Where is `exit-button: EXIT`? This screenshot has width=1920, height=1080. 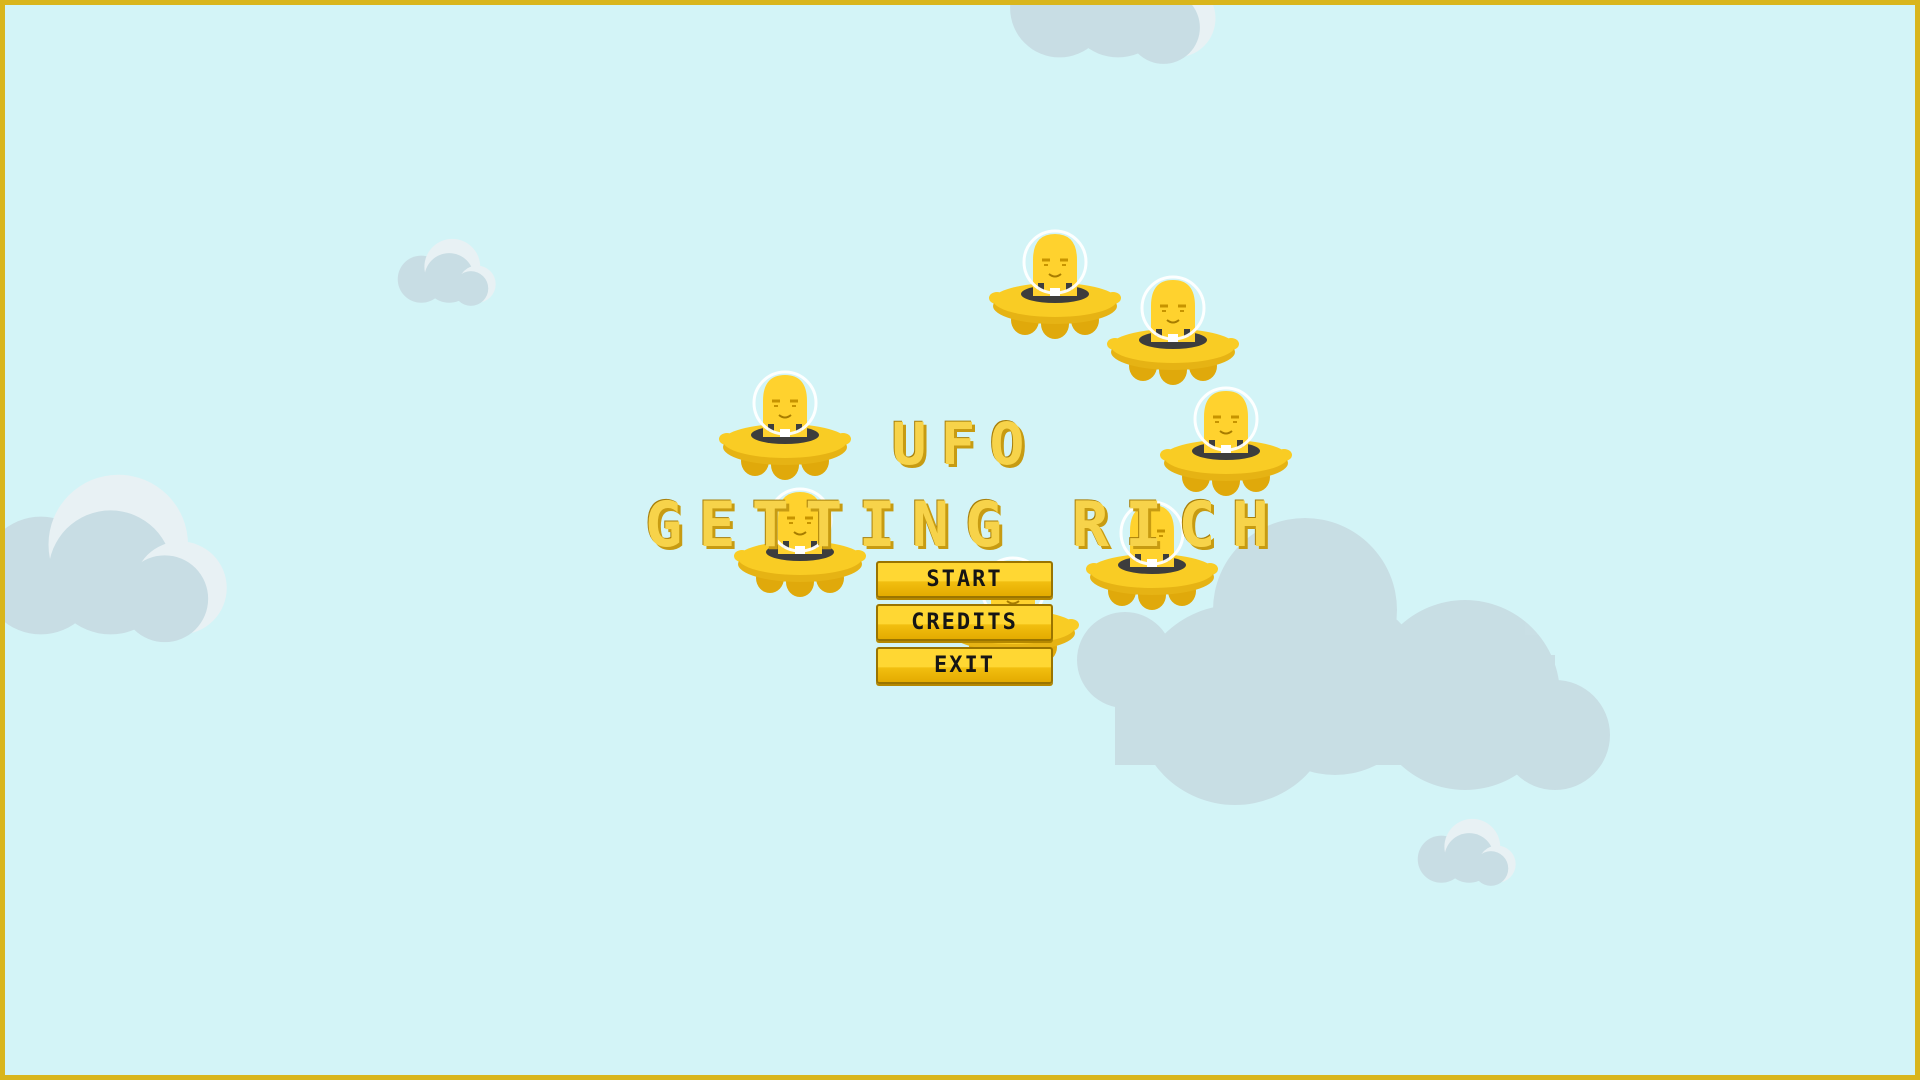
exit-button: EXIT is located at coordinates (964, 665).